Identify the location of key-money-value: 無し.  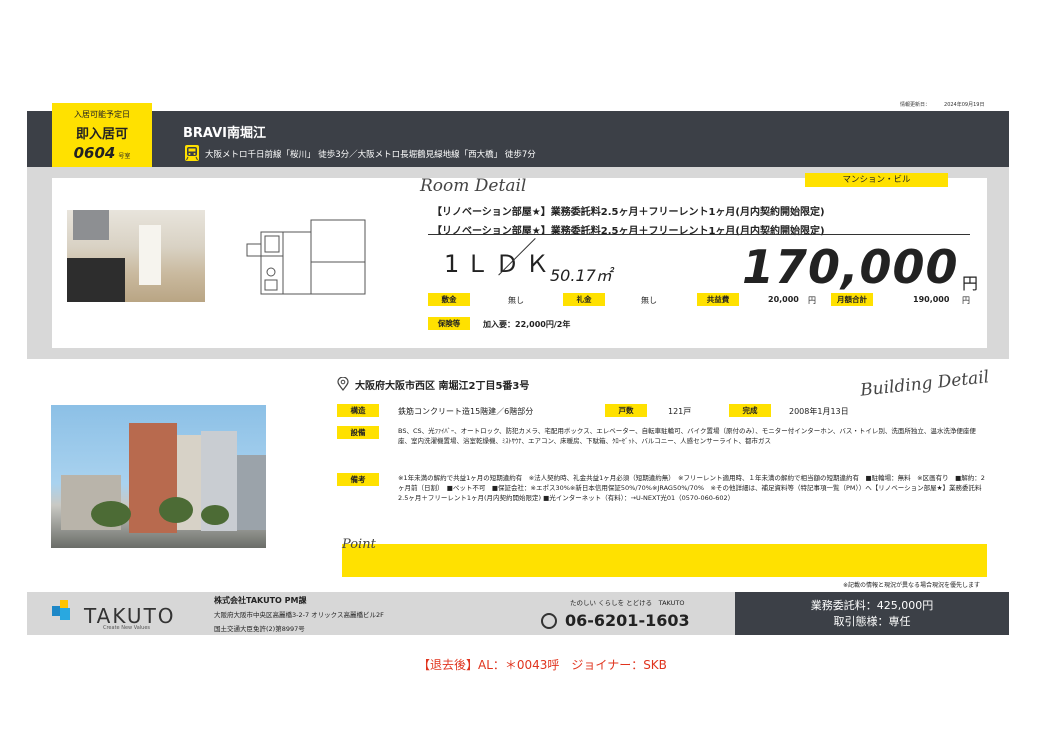
(649, 300).